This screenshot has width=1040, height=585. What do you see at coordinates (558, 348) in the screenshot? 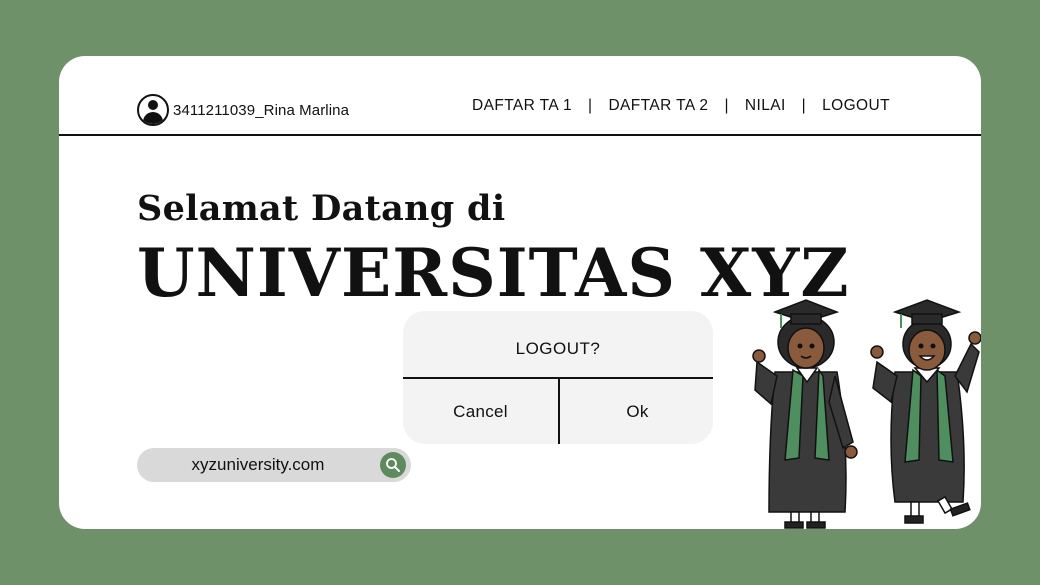
I see `dialog-title: LOGOUT?` at bounding box center [558, 348].